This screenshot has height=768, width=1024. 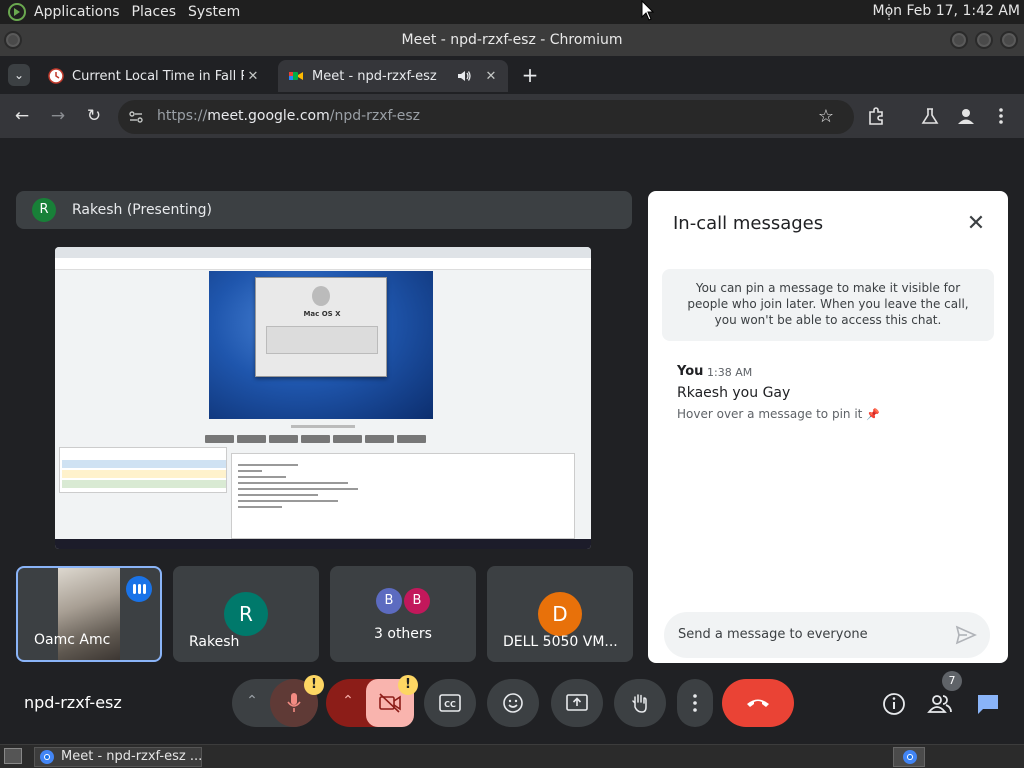 What do you see at coordinates (139, 589) in the screenshot?
I see `speaking-indicator-icon` at bounding box center [139, 589].